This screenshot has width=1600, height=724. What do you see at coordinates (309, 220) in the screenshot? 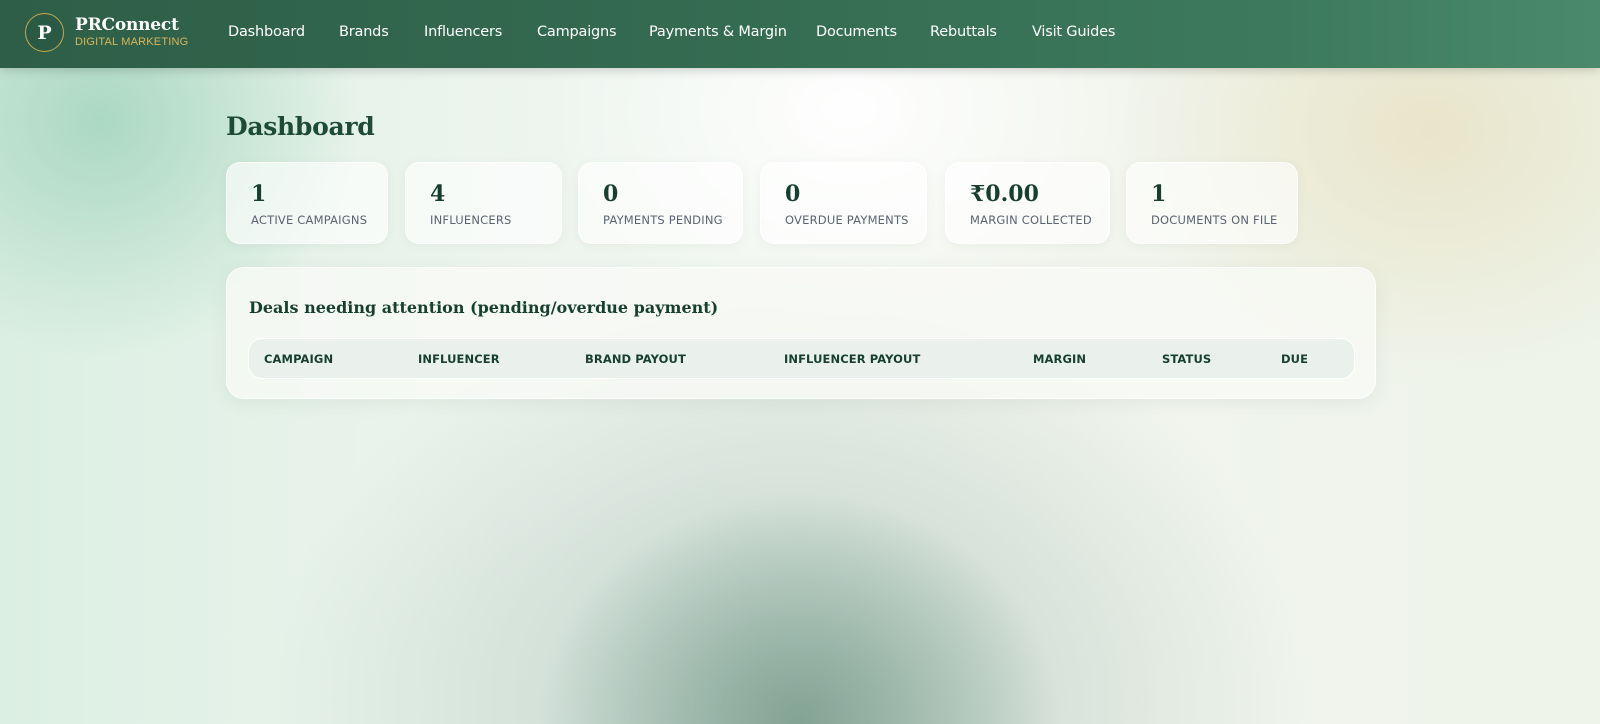
I see `stat-label: ACTIVE CAMPAIGNS` at bounding box center [309, 220].